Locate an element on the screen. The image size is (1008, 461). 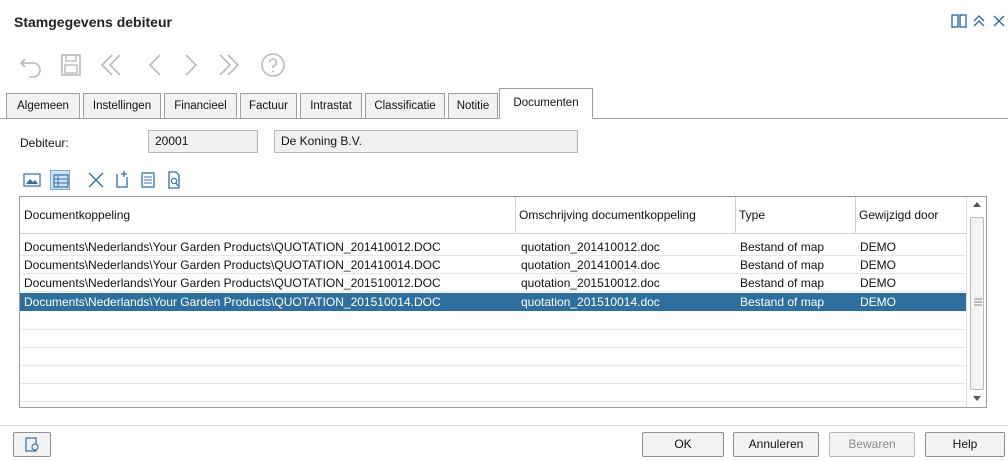
column-header-omschrijving: Omschrijving documentkoppeling is located at coordinates (607, 215).